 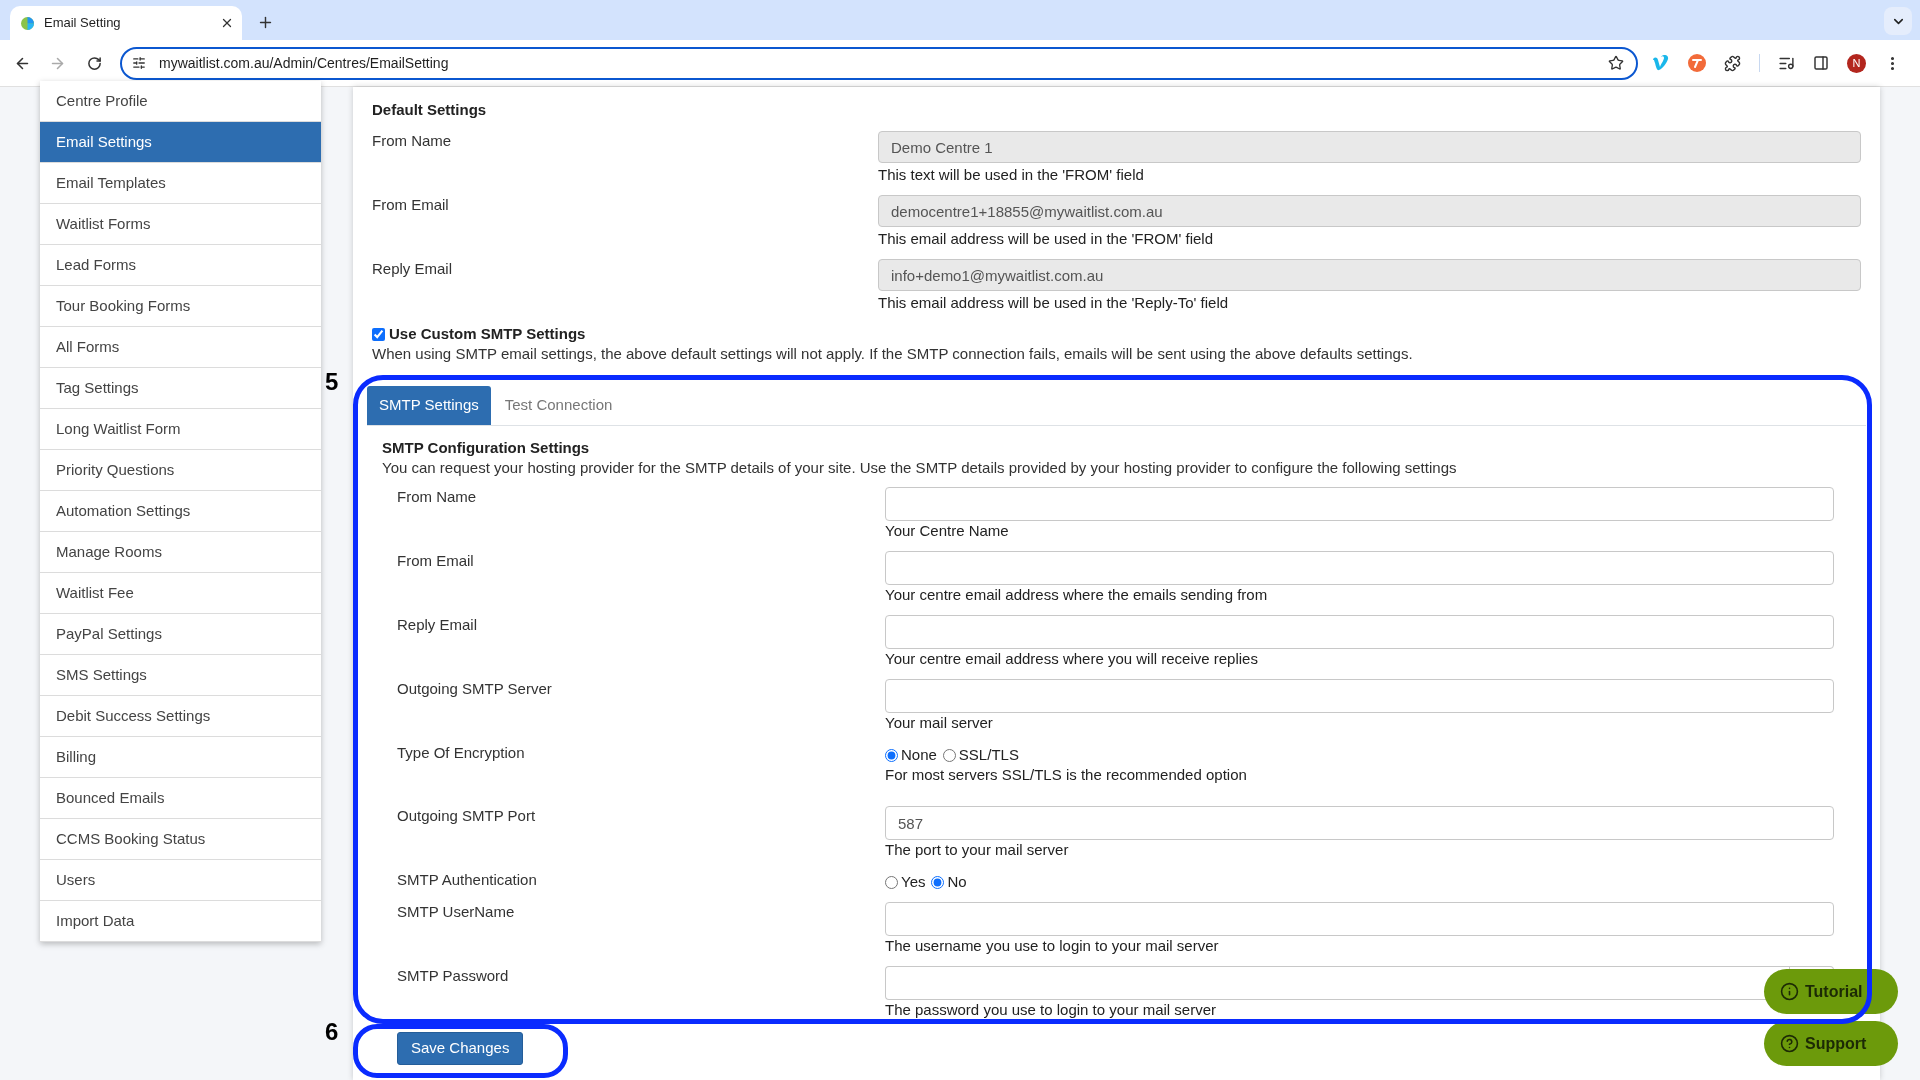 I want to click on option-label: SSL/TLS, so click(x=988, y=754).